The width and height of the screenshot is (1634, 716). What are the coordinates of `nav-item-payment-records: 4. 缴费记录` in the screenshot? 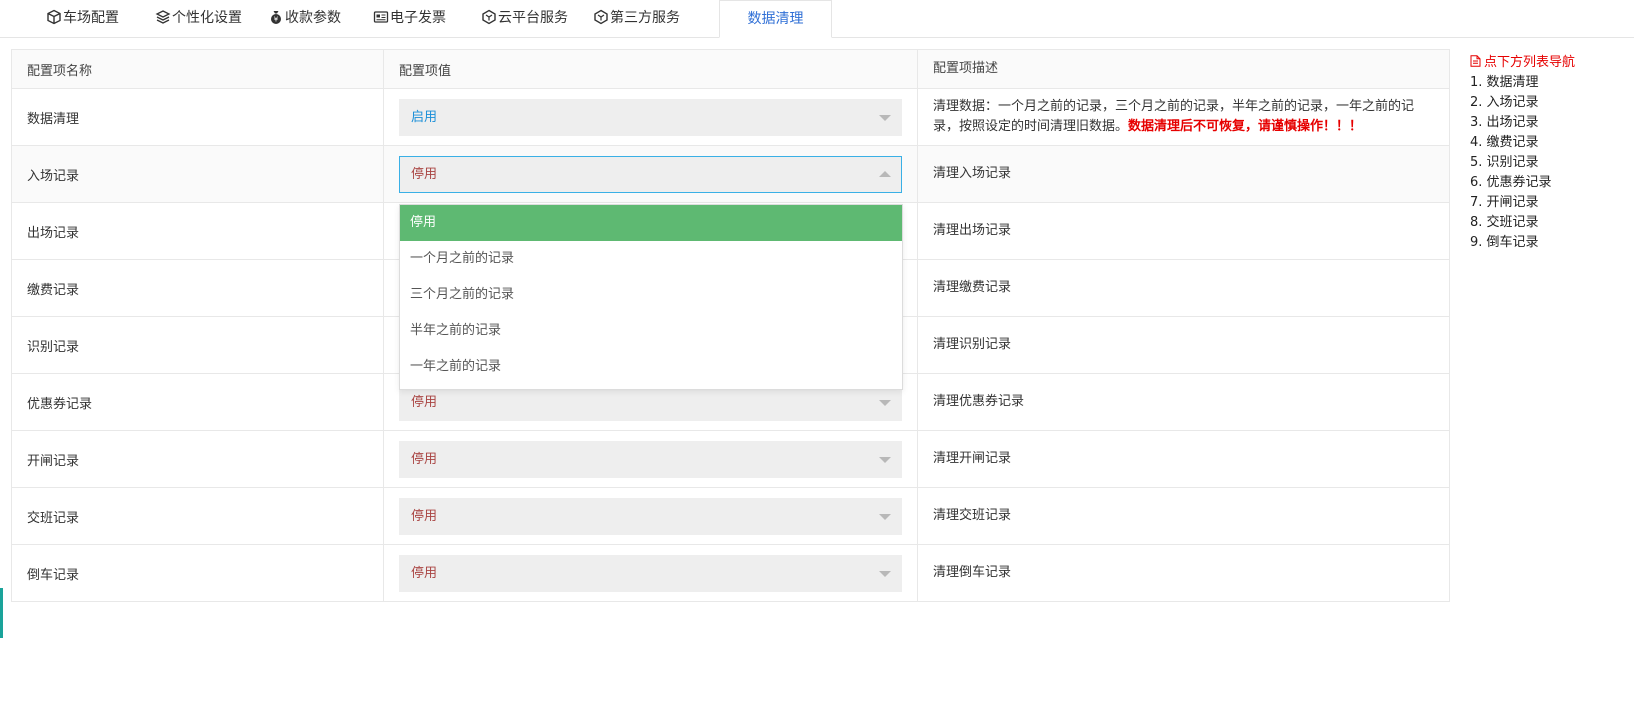 It's located at (1550, 143).